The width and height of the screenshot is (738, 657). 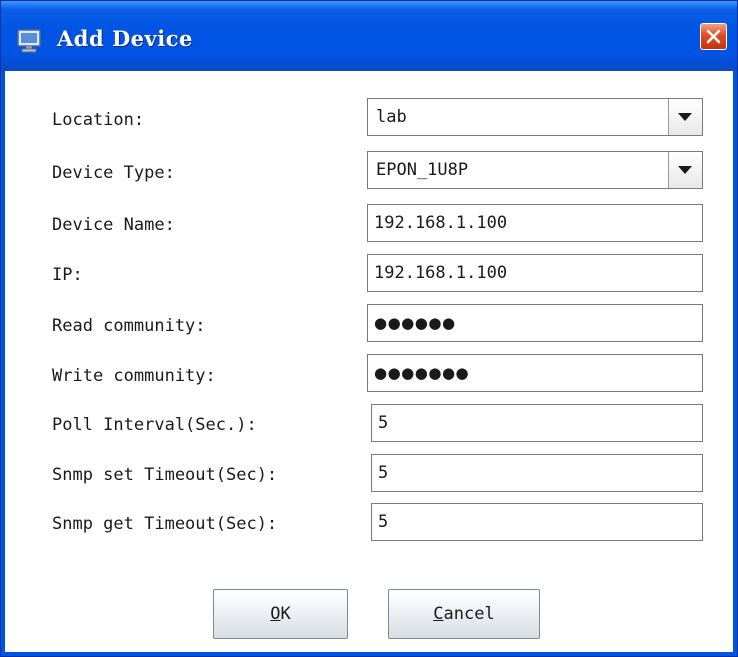 I want to click on window-title: Add Device, so click(x=125, y=38).